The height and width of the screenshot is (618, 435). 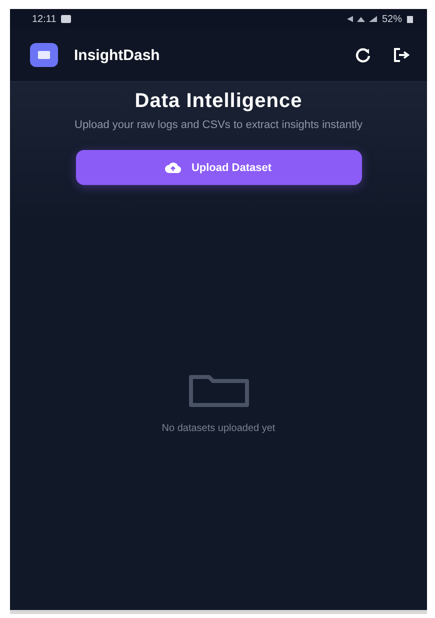 What do you see at coordinates (392, 19) in the screenshot?
I see `battery-level: 52%` at bounding box center [392, 19].